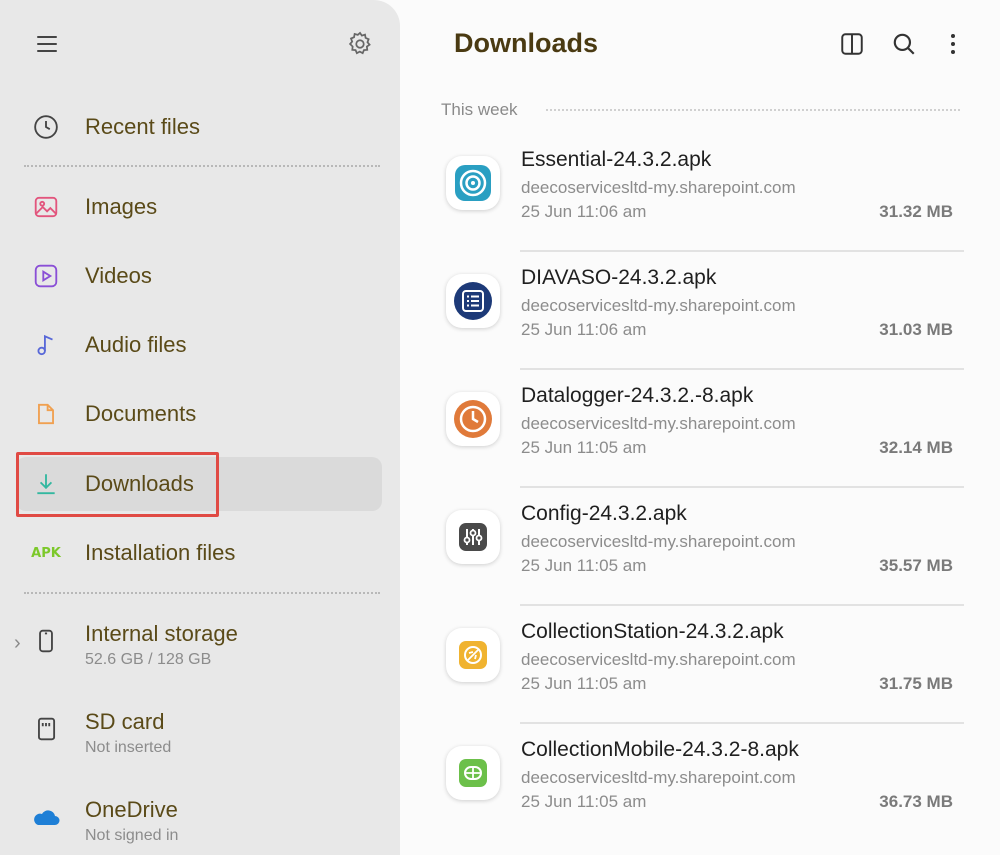 This screenshot has width=1000, height=855. Describe the element at coordinates (916, 565) in the screenshot. I see `file-size: 35.57 MB` at that location.